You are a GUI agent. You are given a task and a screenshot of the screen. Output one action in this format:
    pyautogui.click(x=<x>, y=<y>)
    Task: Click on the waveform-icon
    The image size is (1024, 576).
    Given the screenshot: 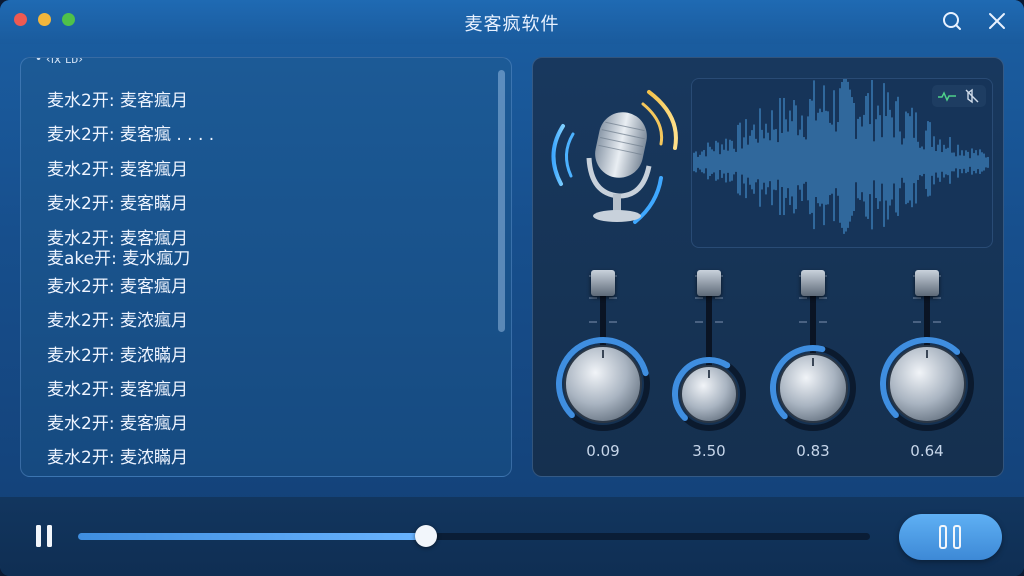 What is the action you would take?
    pyautogui.click(x=947, y=96)
    